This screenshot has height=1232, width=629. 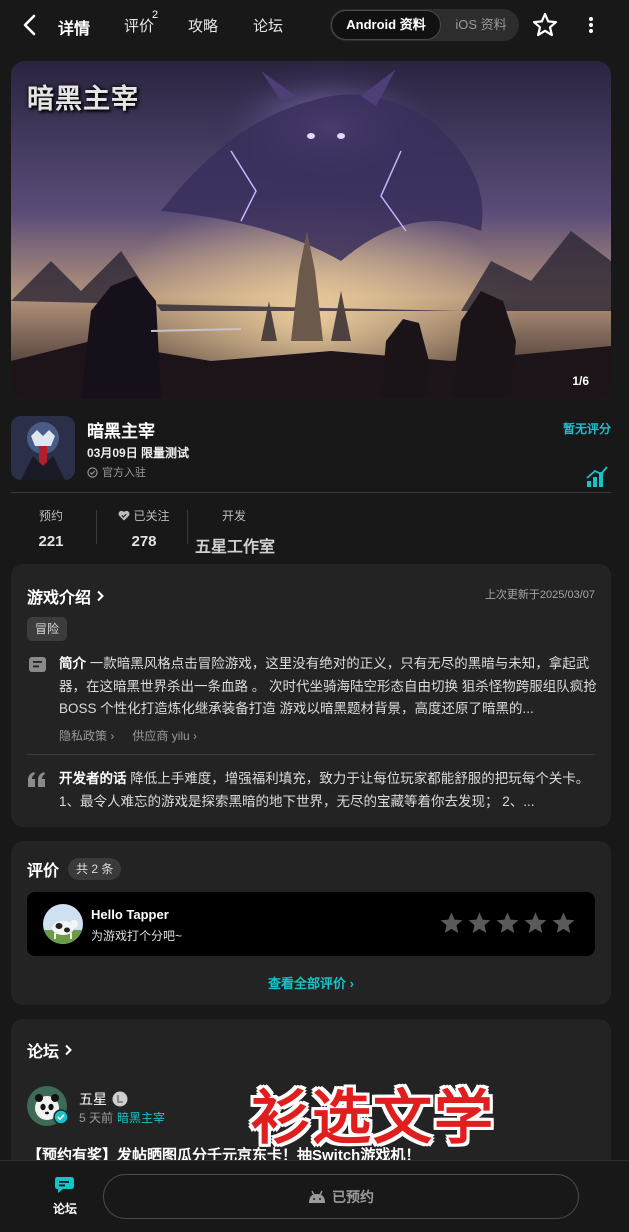 I want to click on quote-icon, so click(x=36, y=779).